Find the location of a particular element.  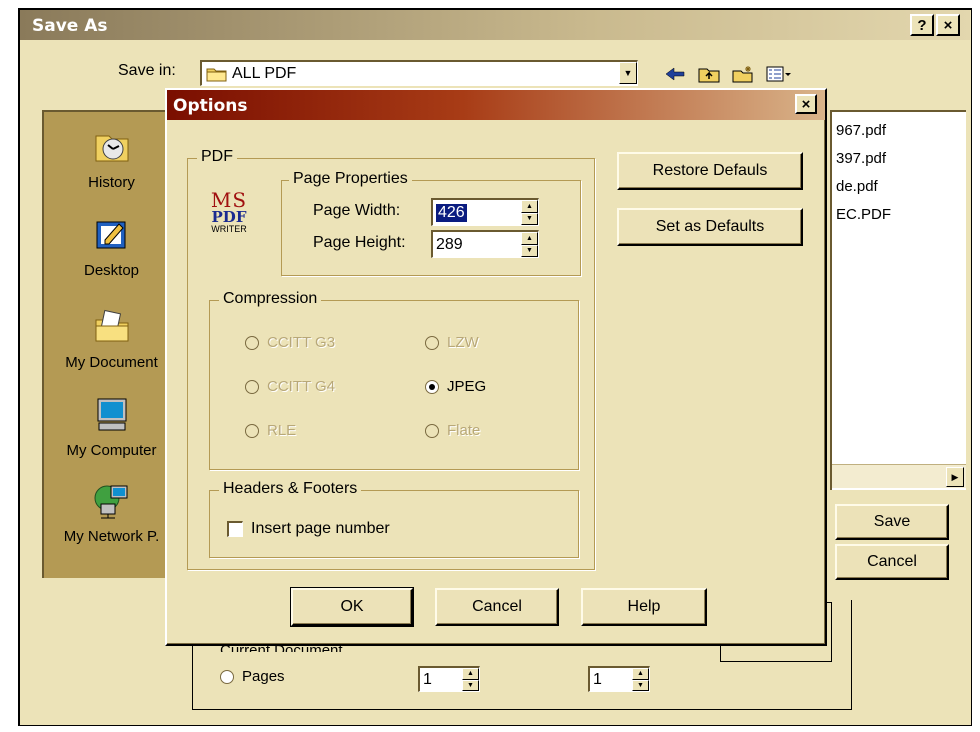

views-menu-icon is located at coordinates (779, 74).